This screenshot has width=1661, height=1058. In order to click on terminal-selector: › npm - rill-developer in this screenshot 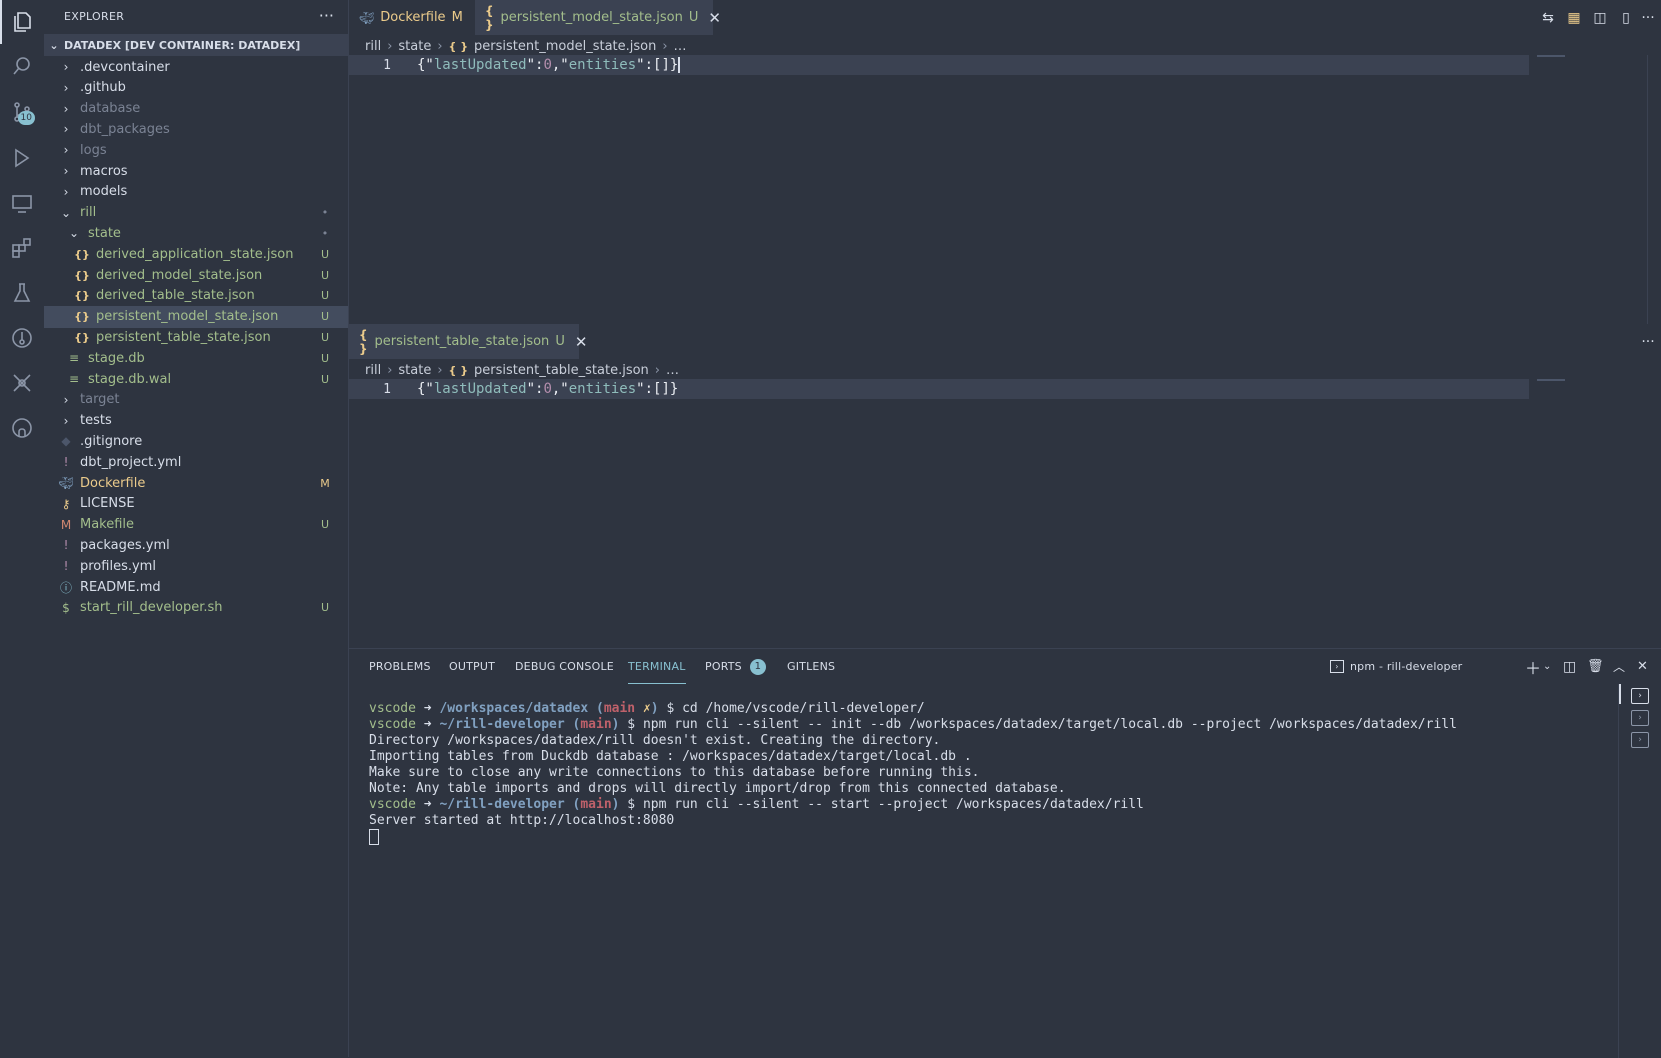, I will do `click(1396, 666)`.